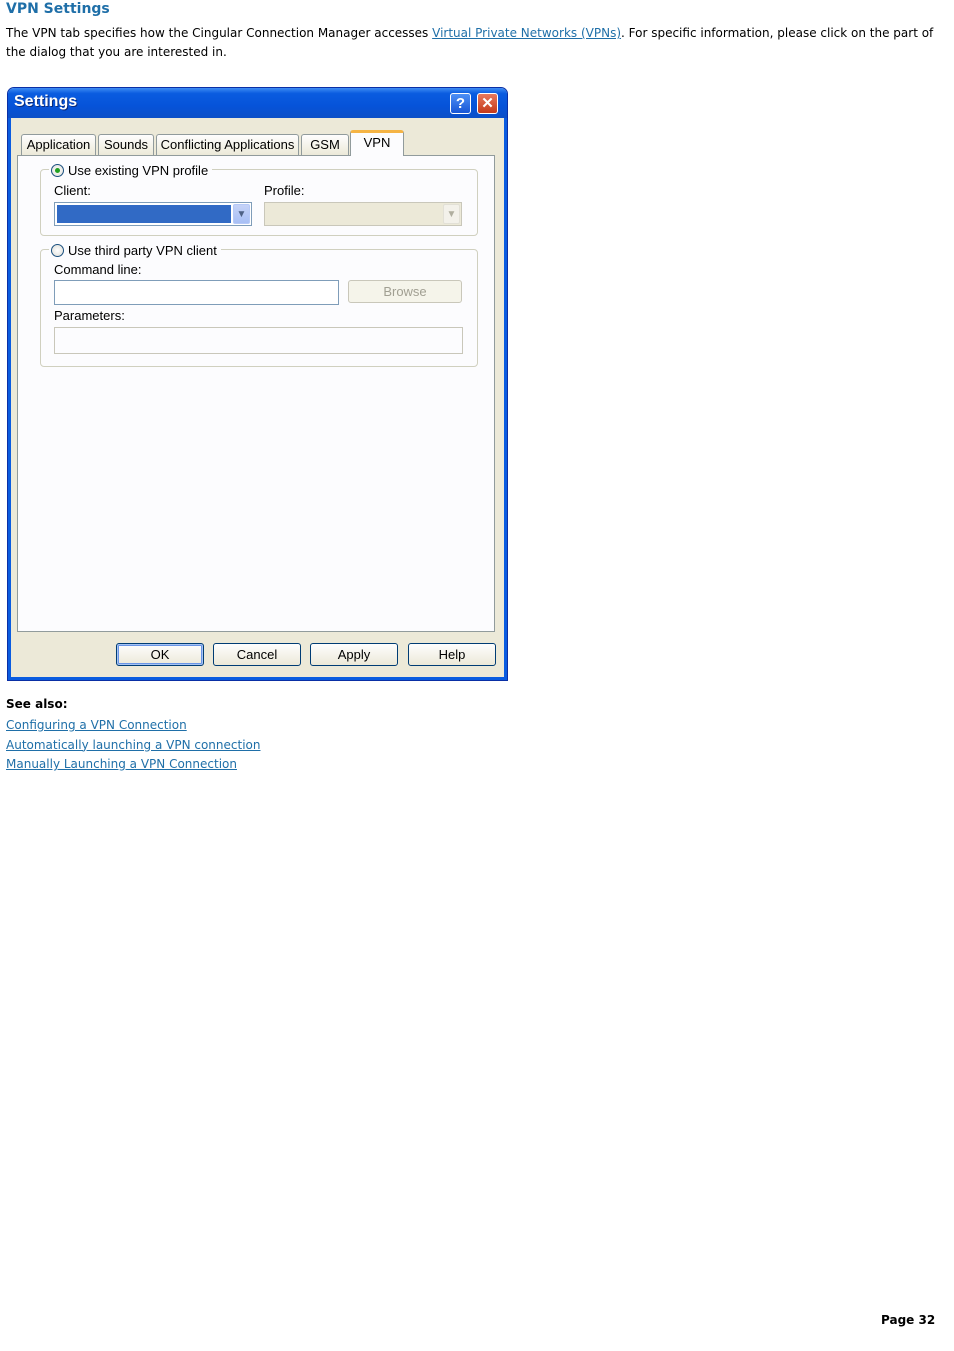  What do you see at coordinates (354, 654) in the screenshot?
I see `apply-button: Apply` at bounding box center [354, 654].